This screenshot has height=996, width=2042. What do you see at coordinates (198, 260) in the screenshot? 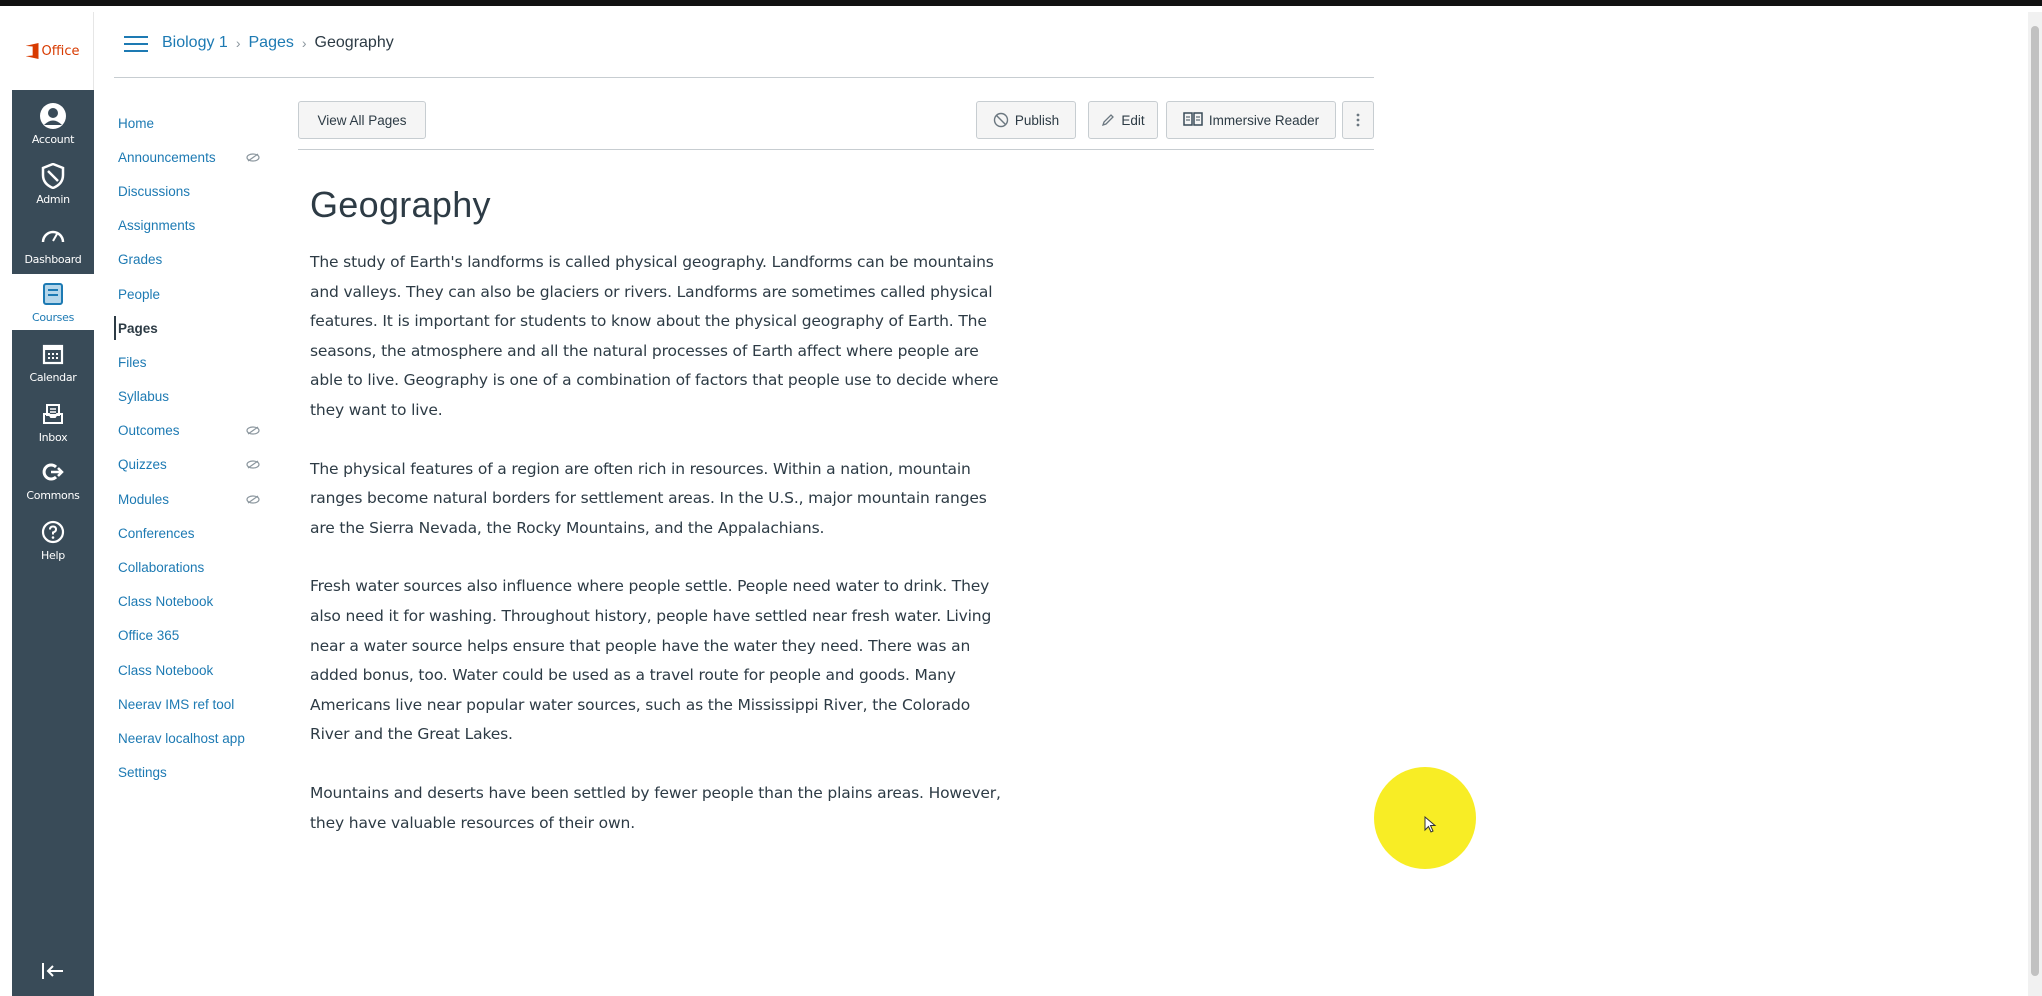
I see `course-nav-grades: Grades` at bounding box center [198, 260].